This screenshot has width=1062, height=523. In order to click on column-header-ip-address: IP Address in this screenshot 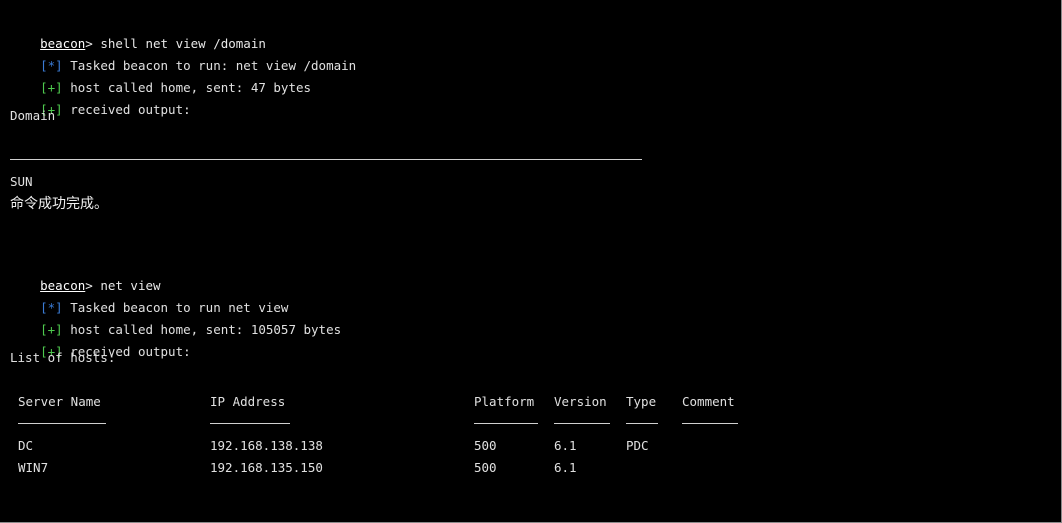, I will do `click(248, 401)`.